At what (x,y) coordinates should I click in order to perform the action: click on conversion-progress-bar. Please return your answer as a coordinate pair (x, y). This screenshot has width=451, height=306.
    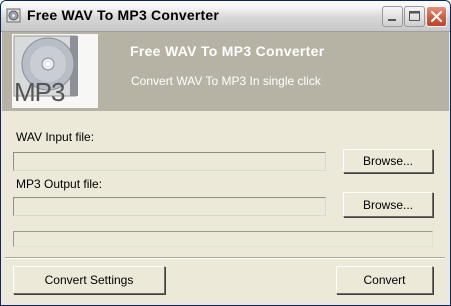
    Looking at the image, I should click on (223, 239).